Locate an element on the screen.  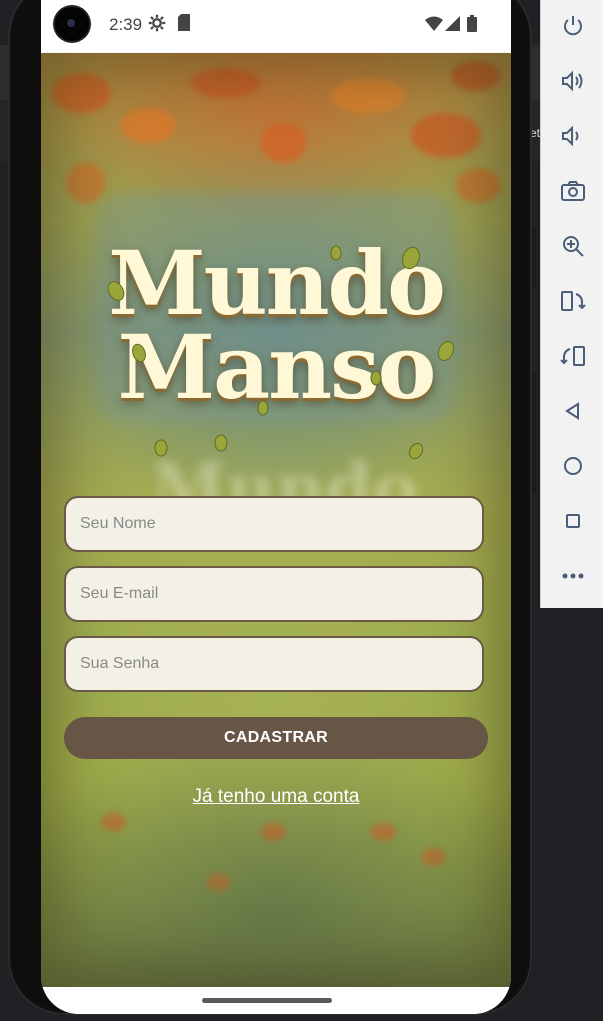
rotate-right-icon is located at coordinates (572, 356).